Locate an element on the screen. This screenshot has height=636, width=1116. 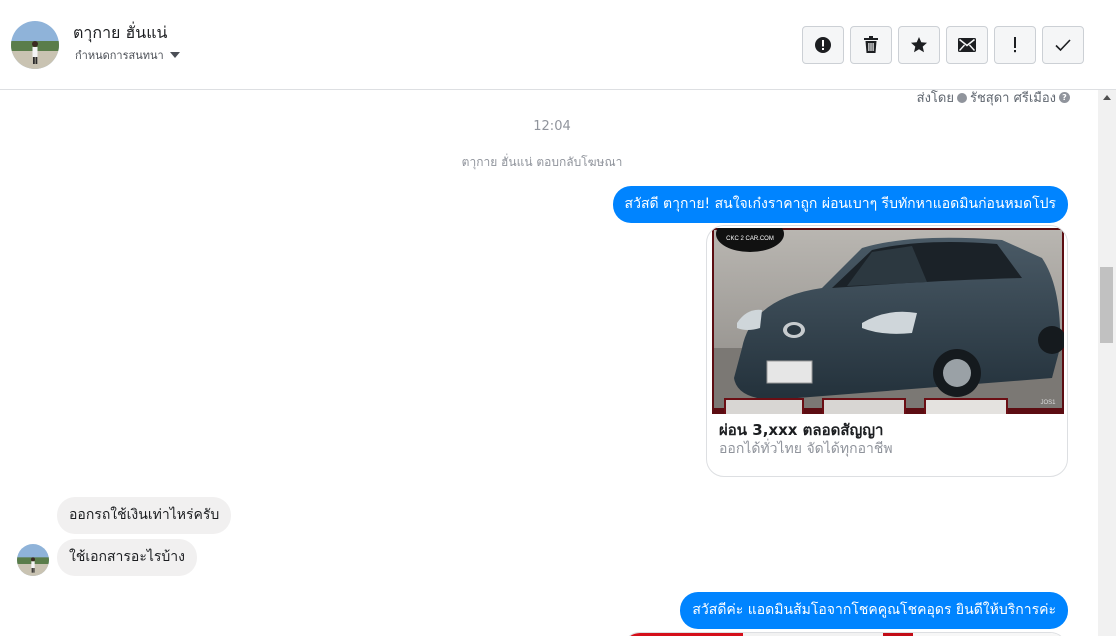
mark-unread-button is located at coordinates (967, 45).